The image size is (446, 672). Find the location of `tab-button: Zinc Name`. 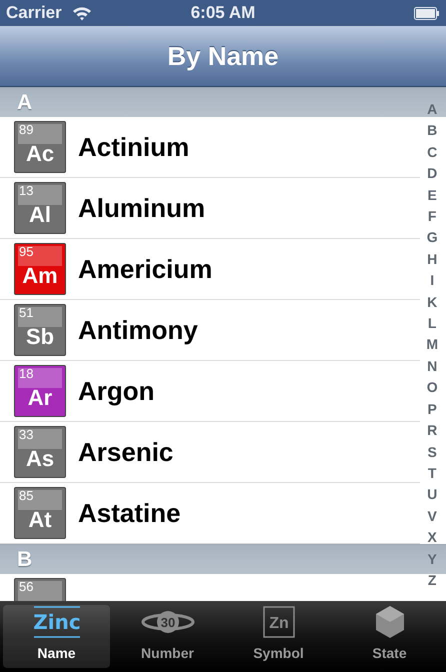

tab-button: Zinc Name is located at coordinates (56, 636).